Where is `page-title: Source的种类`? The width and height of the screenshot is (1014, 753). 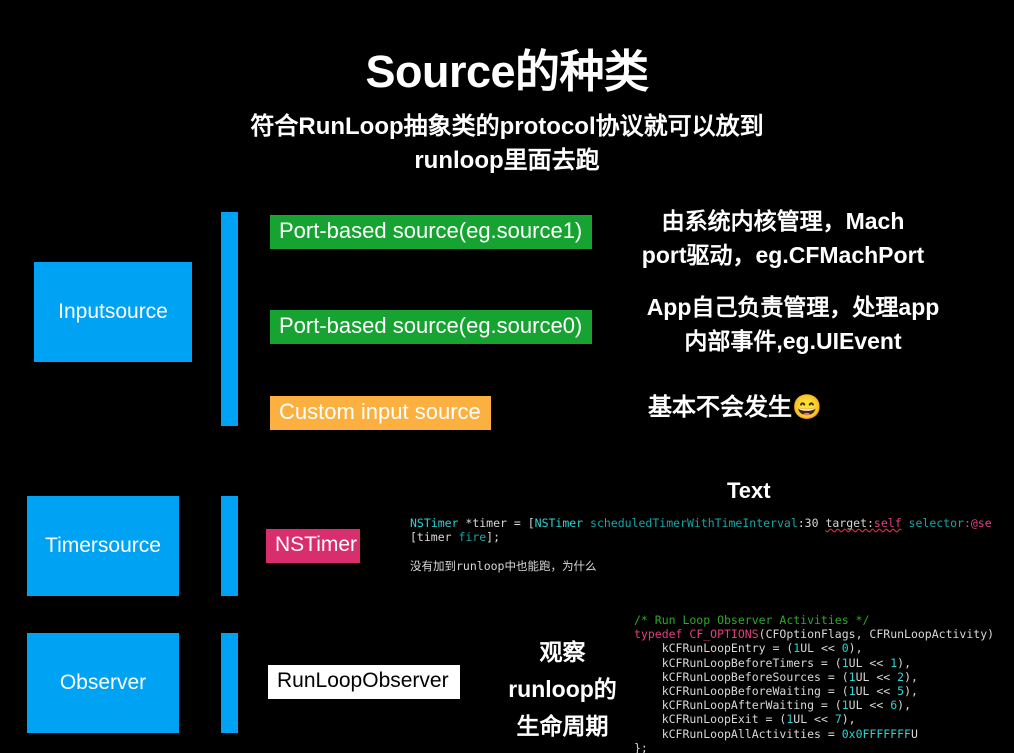 page-title: Source的种类 is located at coordinates (507, 71).